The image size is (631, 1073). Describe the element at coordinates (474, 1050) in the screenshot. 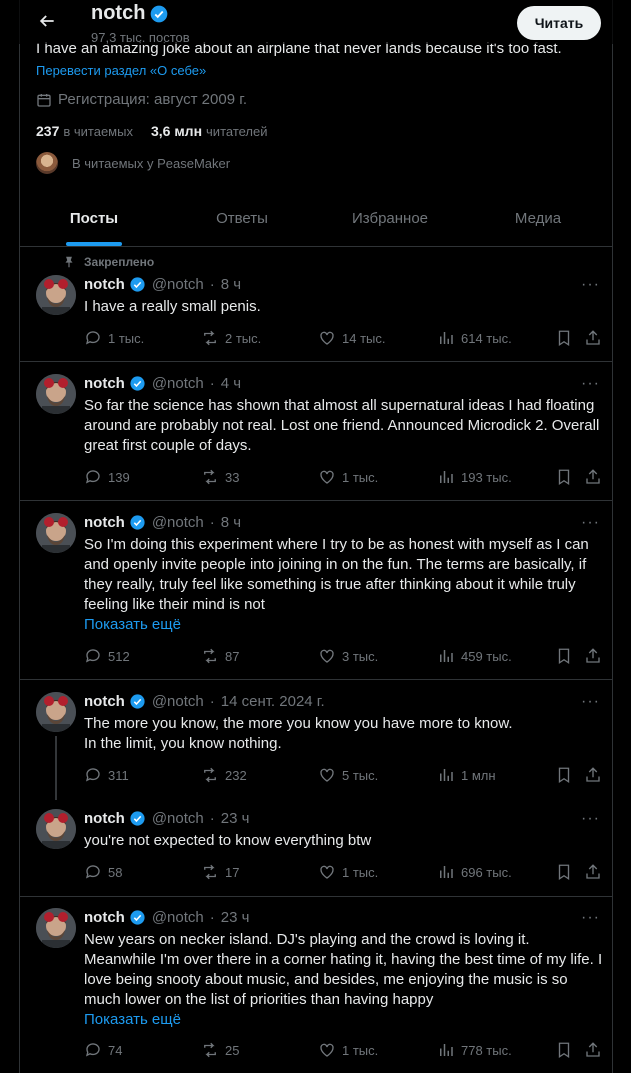

I see `views-button: 778 тыс.` at that location.